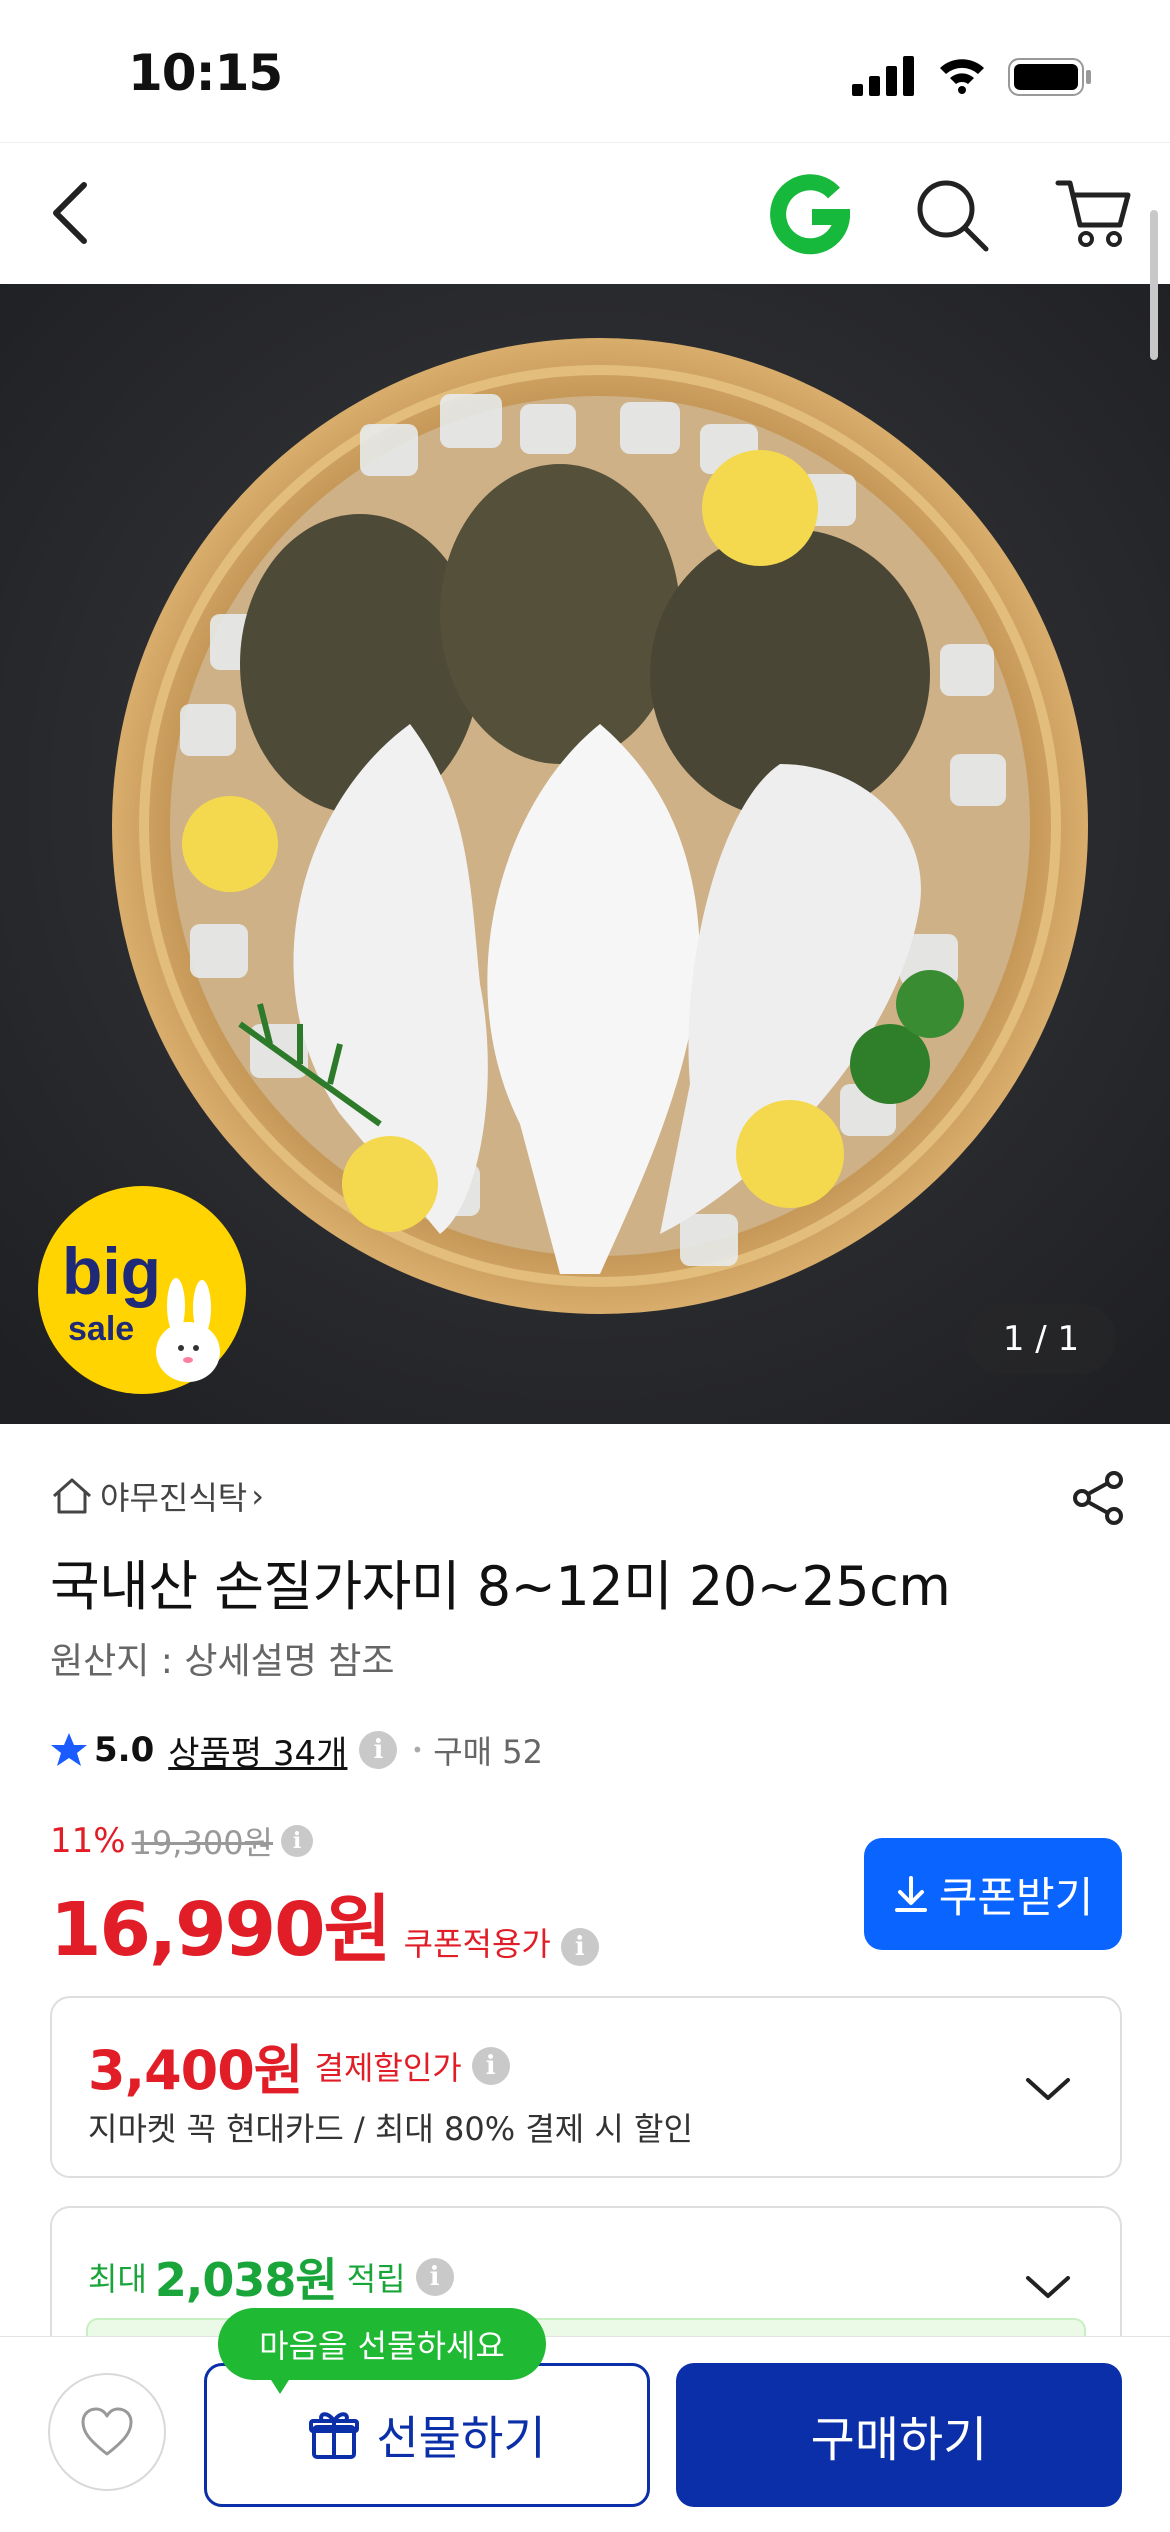 The height and width of the screenshot is (2532, 1170). What do you see at coordinates (1016, 1897) in the screenshot?
I see `coupon-button-label: 쿠폰받기` at bounding box center [1016, 1897].